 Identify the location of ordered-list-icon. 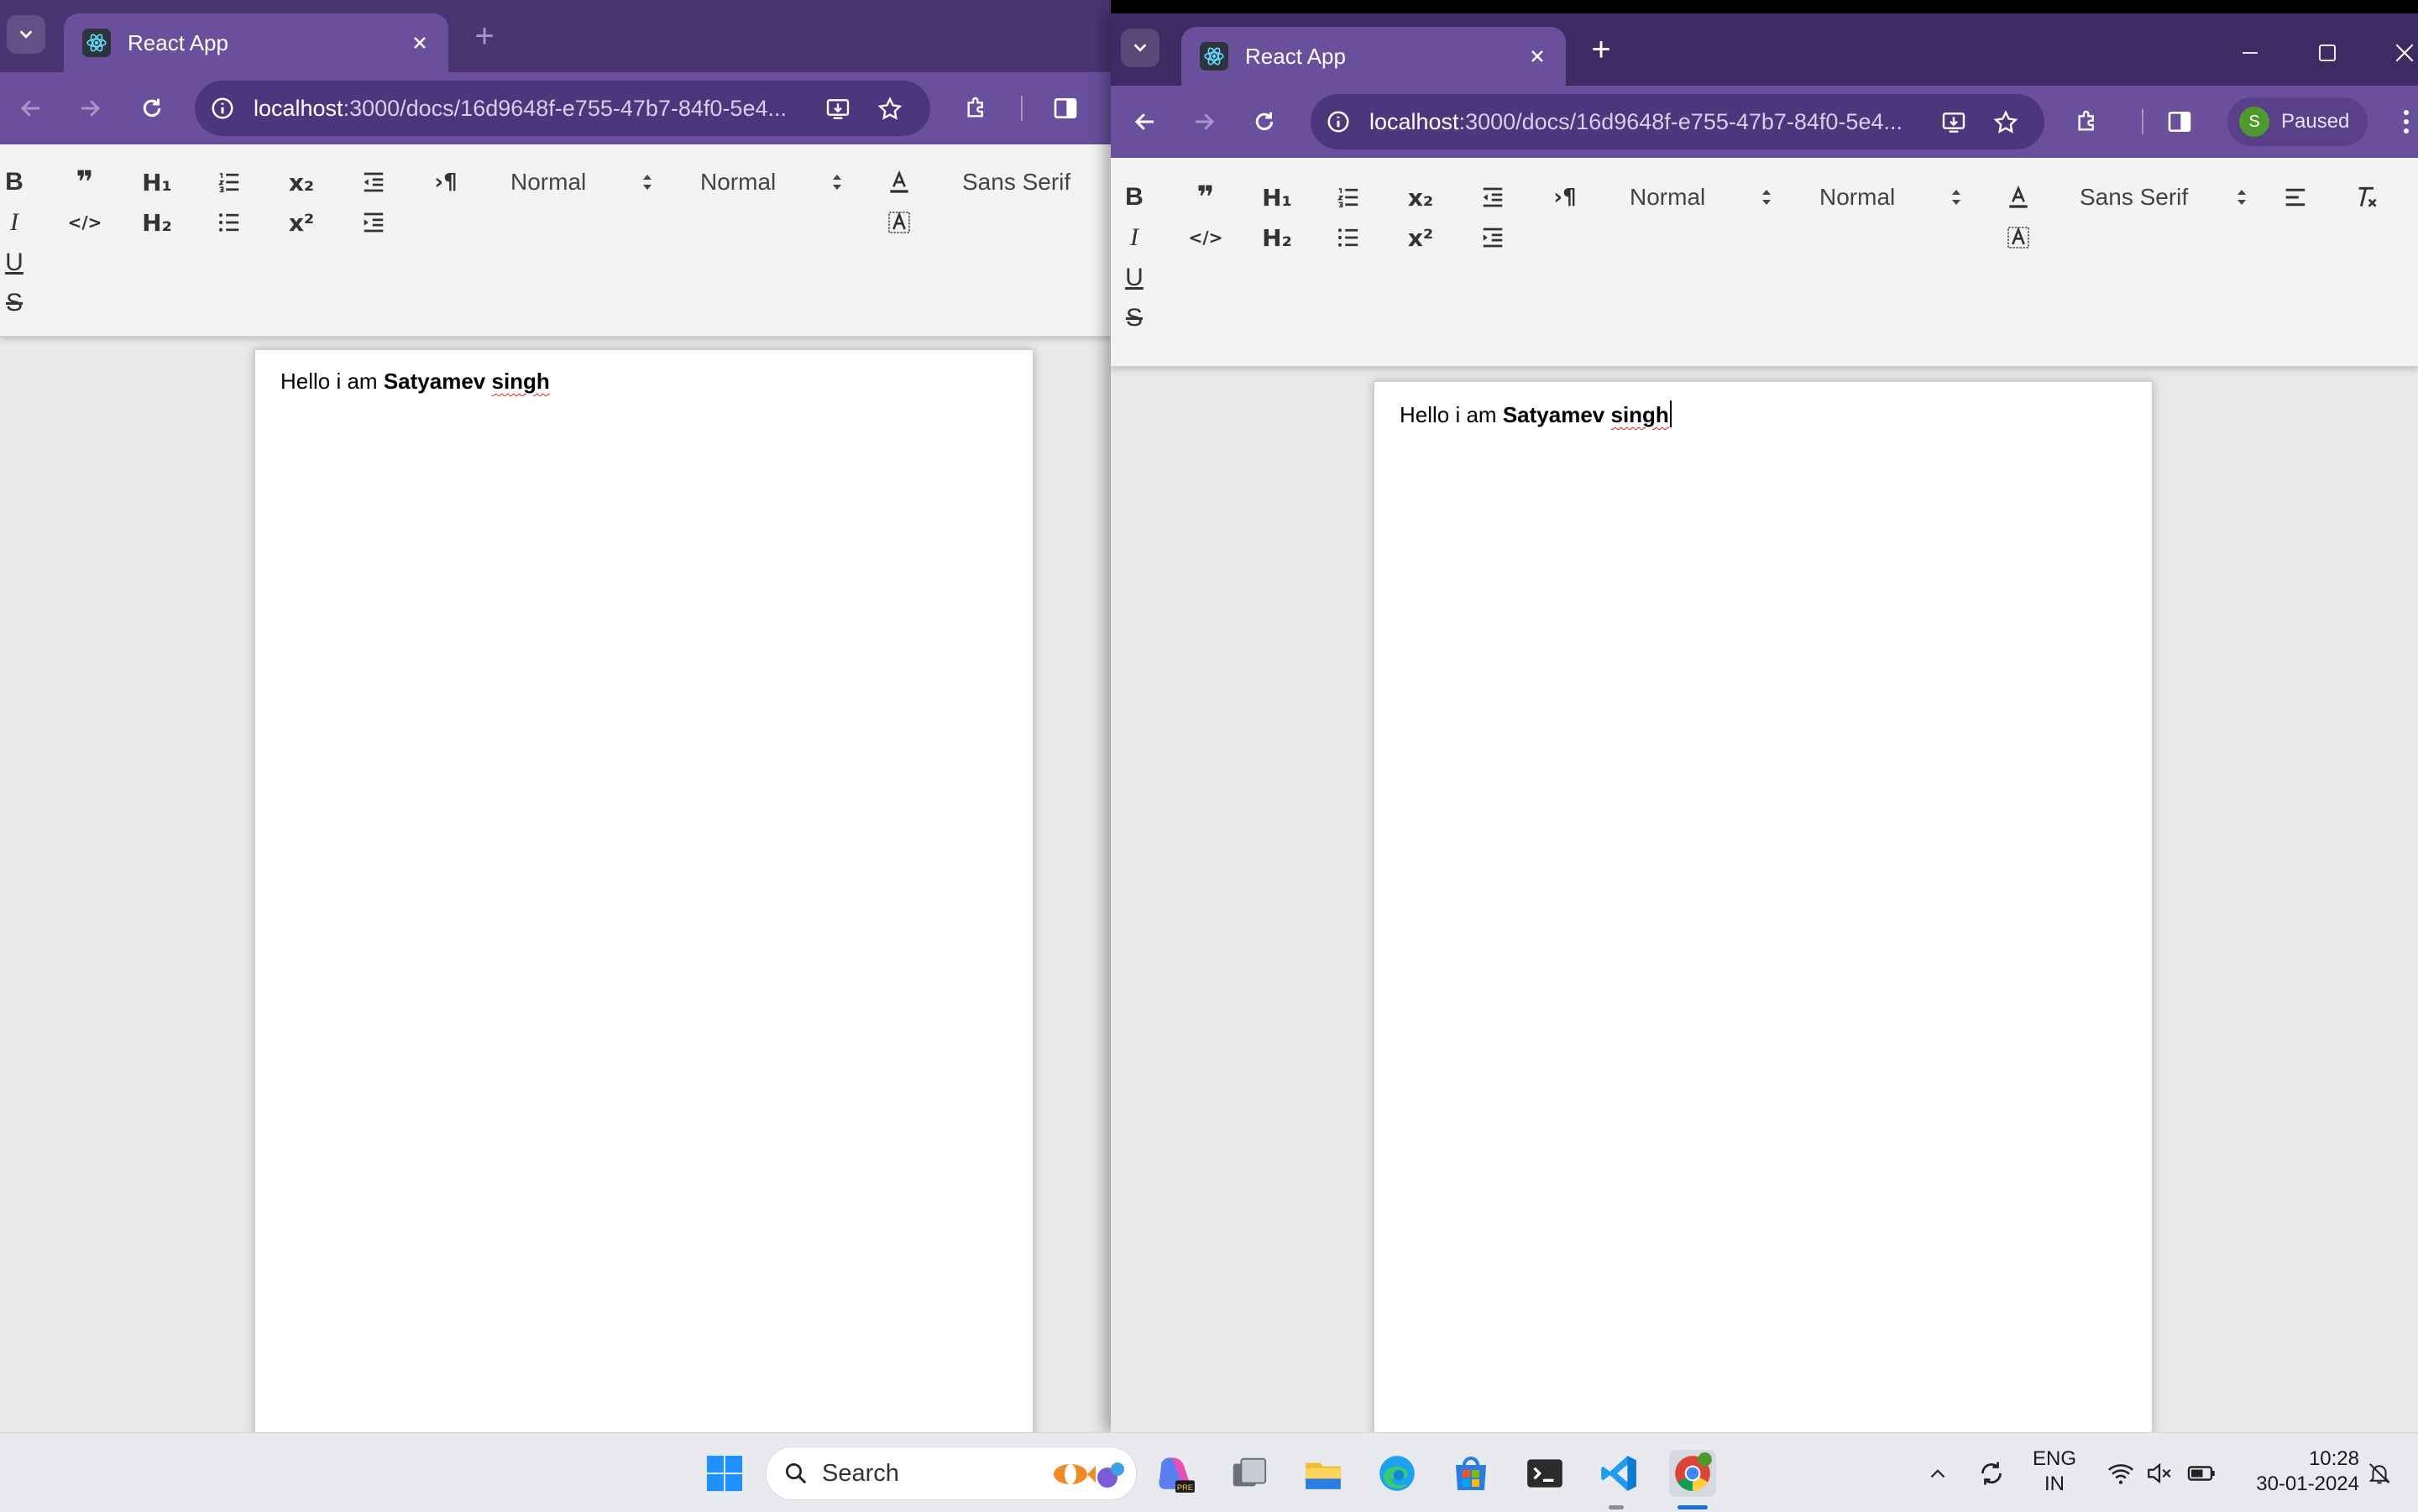
(228, 183).